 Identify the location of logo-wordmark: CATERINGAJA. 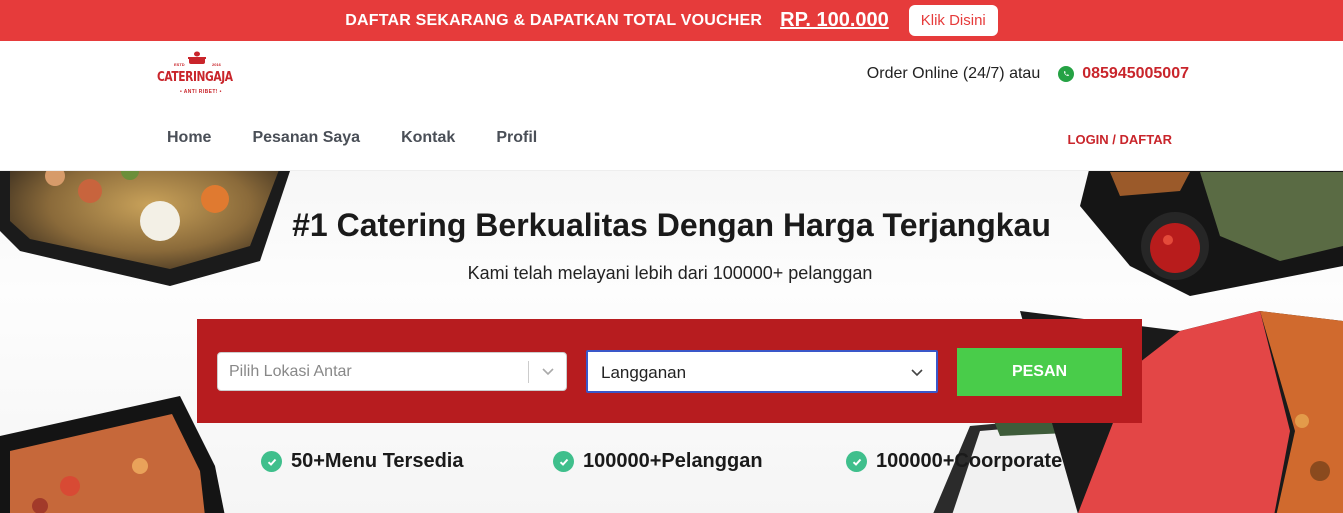
(195, 77).